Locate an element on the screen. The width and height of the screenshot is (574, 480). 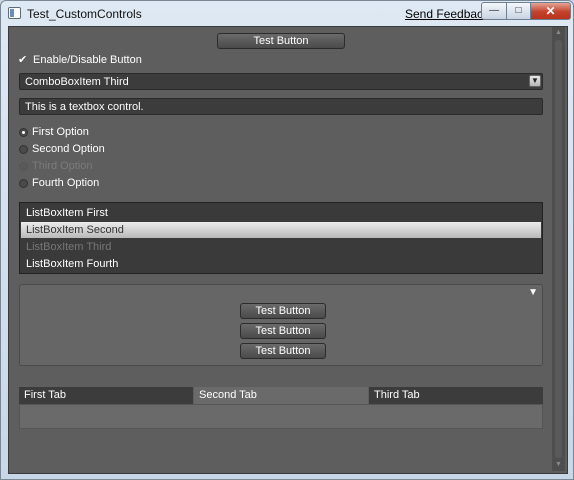
scroll-track is located at coordinates (558, 249).